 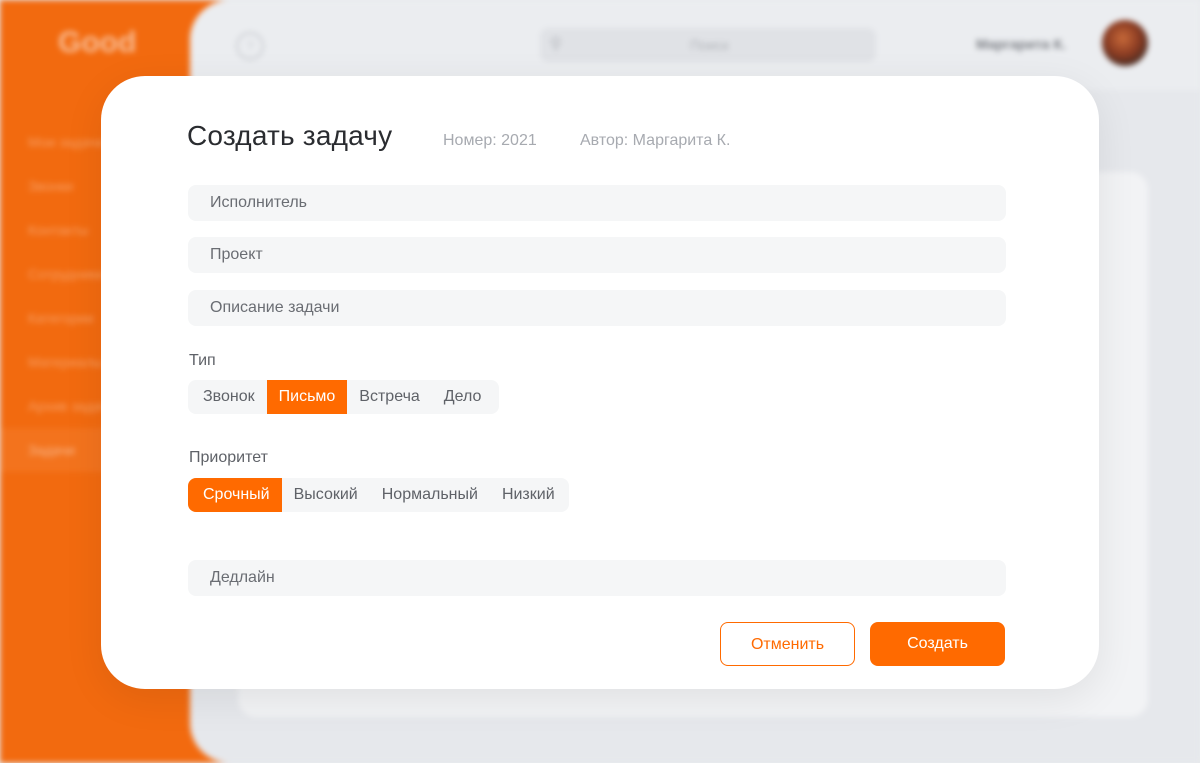 I want to click on search-bar: ⚲ Поиск, so click(x=708, y=45).